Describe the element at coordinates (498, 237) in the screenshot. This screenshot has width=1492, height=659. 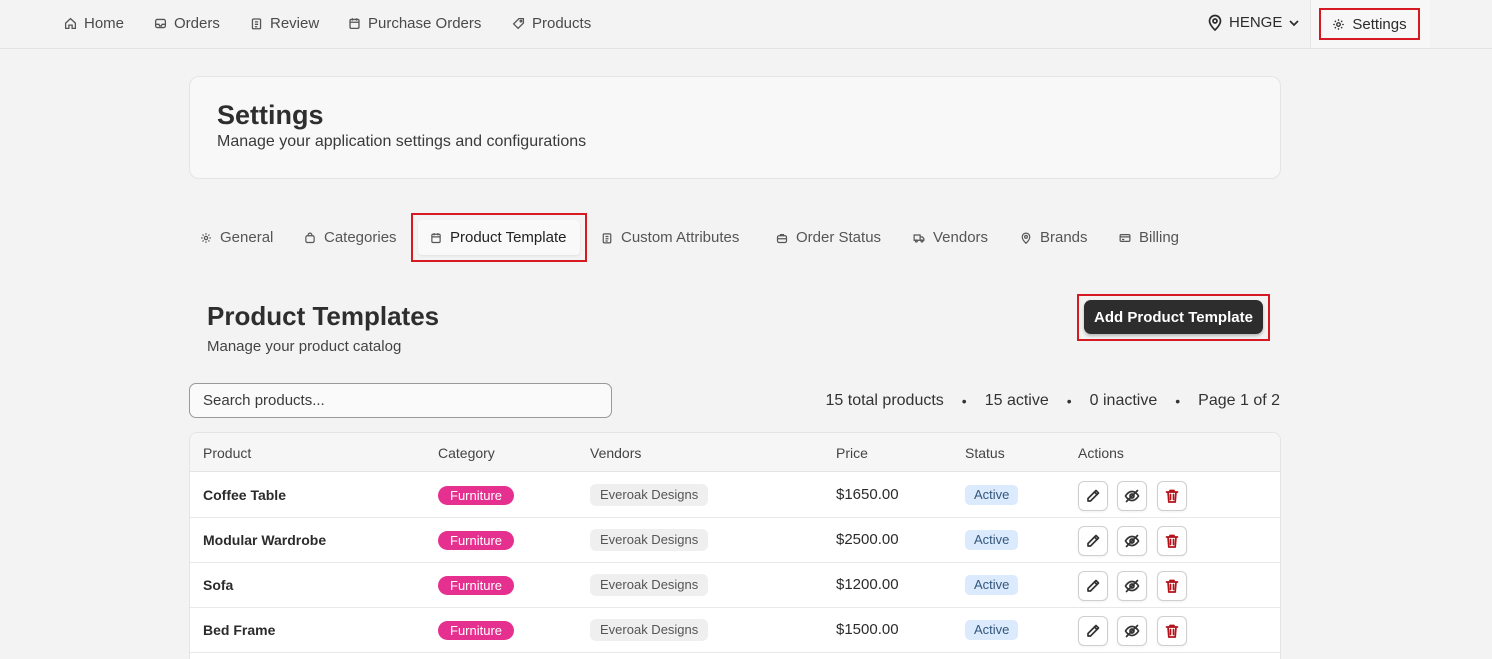
I see `tab-product-template: Product Template` at that location.